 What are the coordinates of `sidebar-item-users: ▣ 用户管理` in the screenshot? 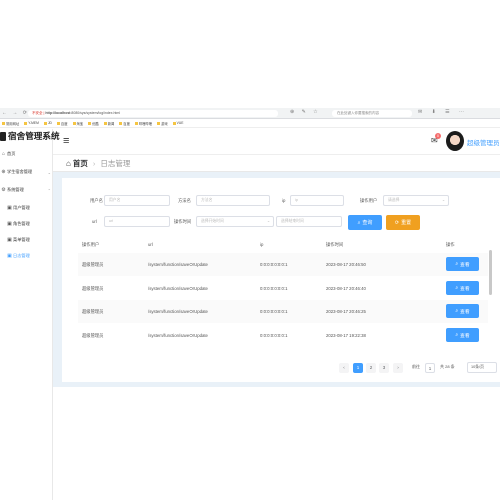 It's located at (26, 208).